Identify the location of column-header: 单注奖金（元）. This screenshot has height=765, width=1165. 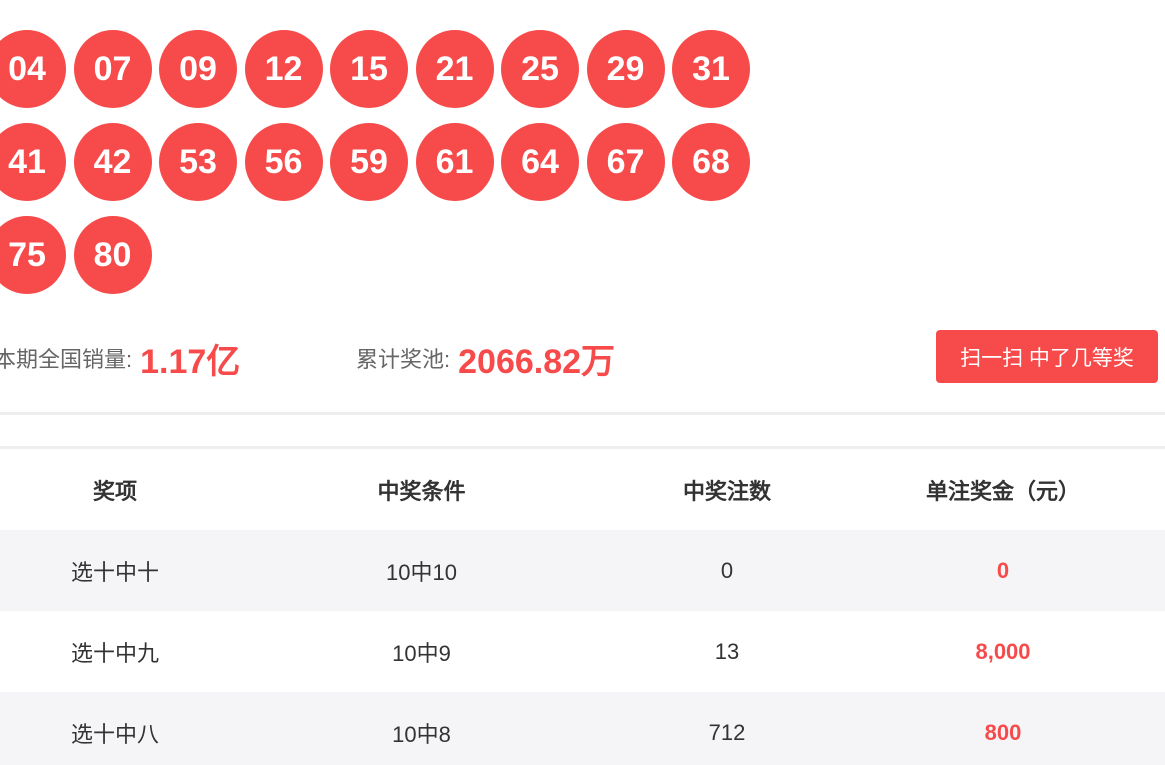
(1002, 491).